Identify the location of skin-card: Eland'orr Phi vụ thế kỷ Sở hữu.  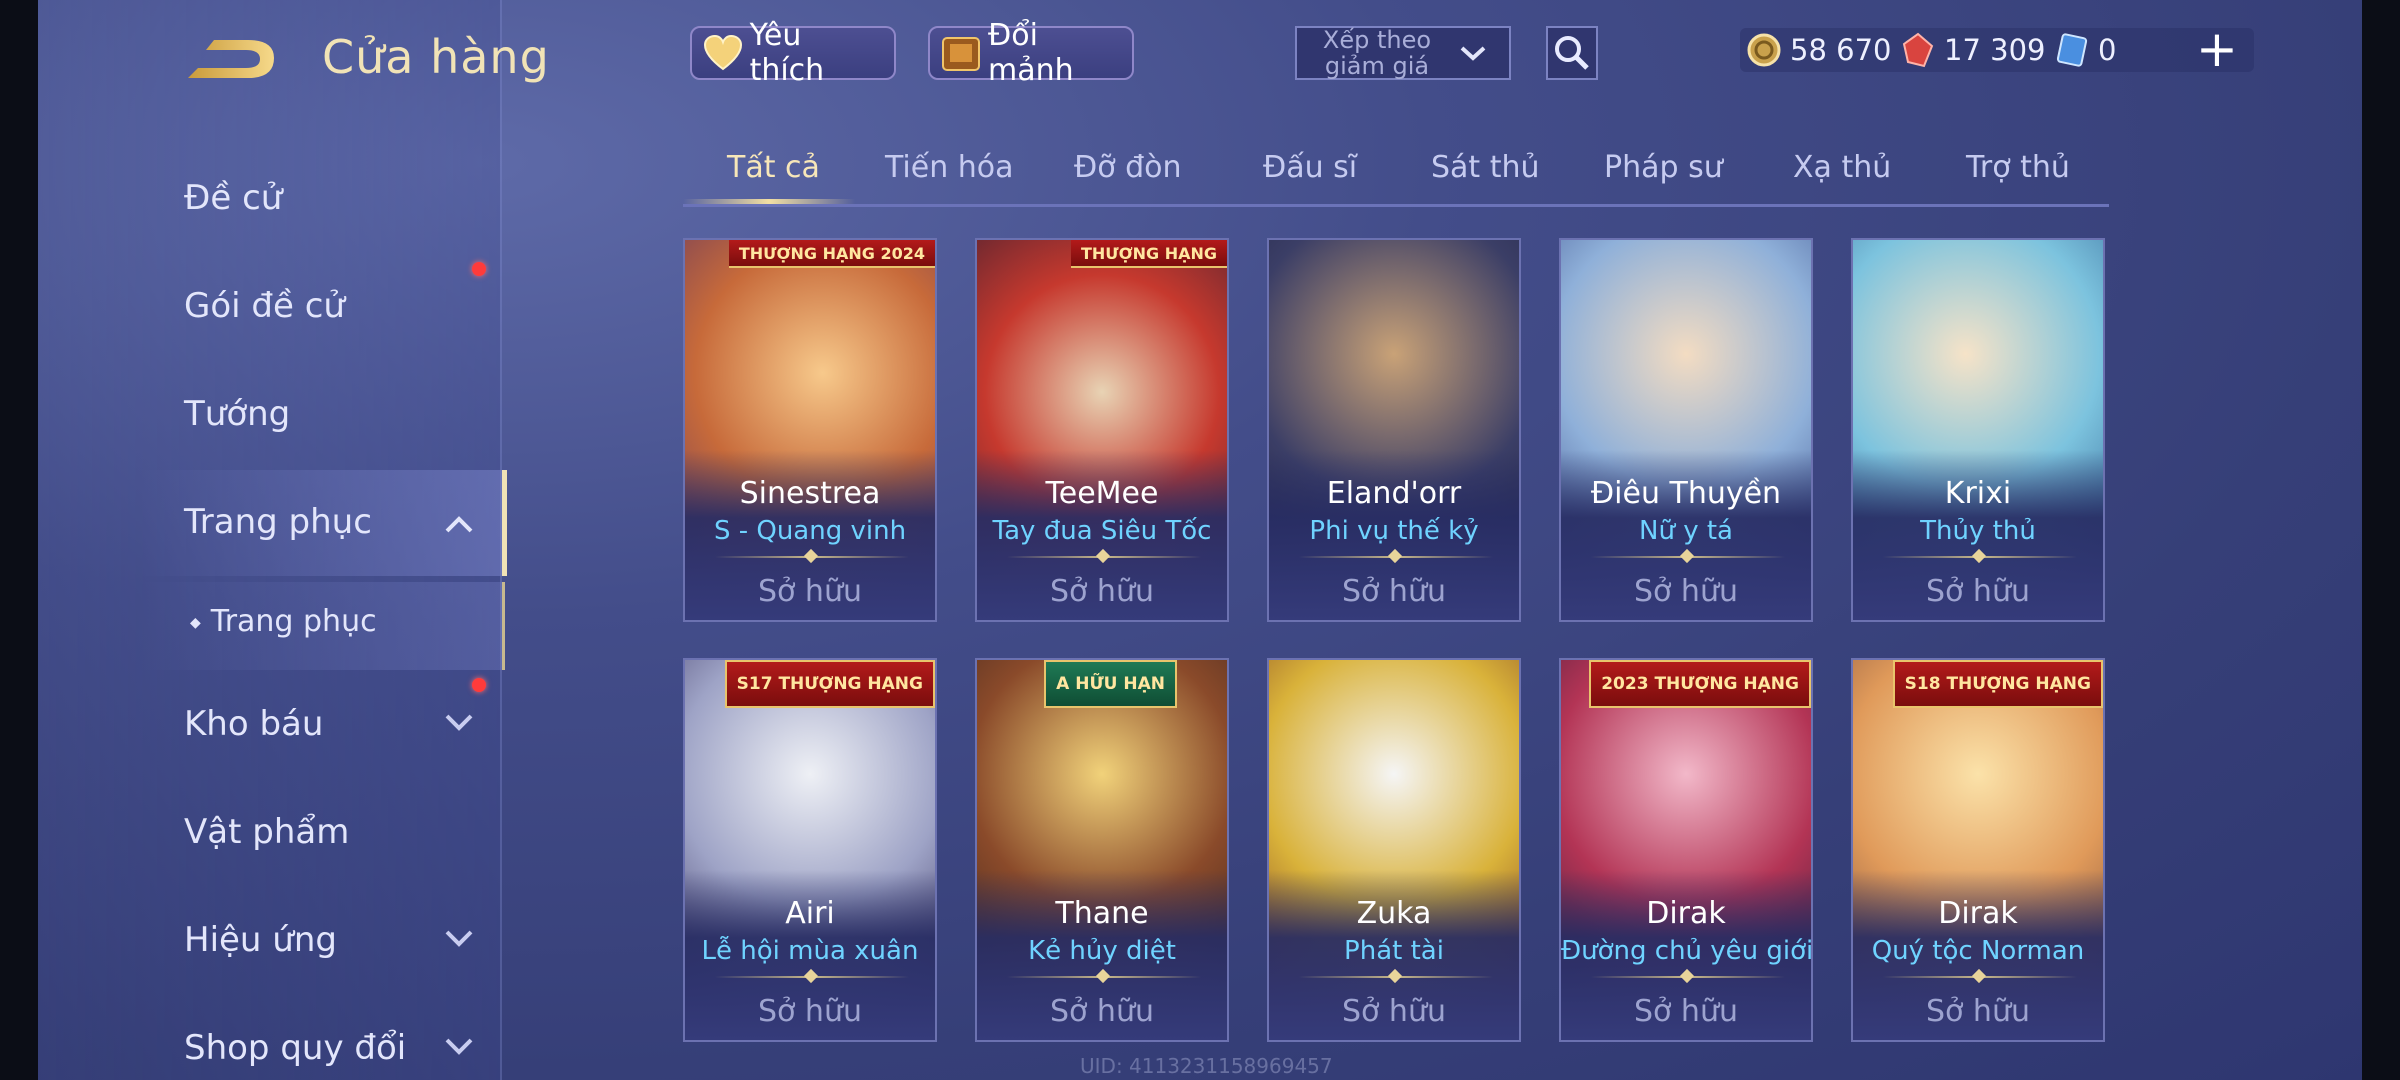
(1394, 430).